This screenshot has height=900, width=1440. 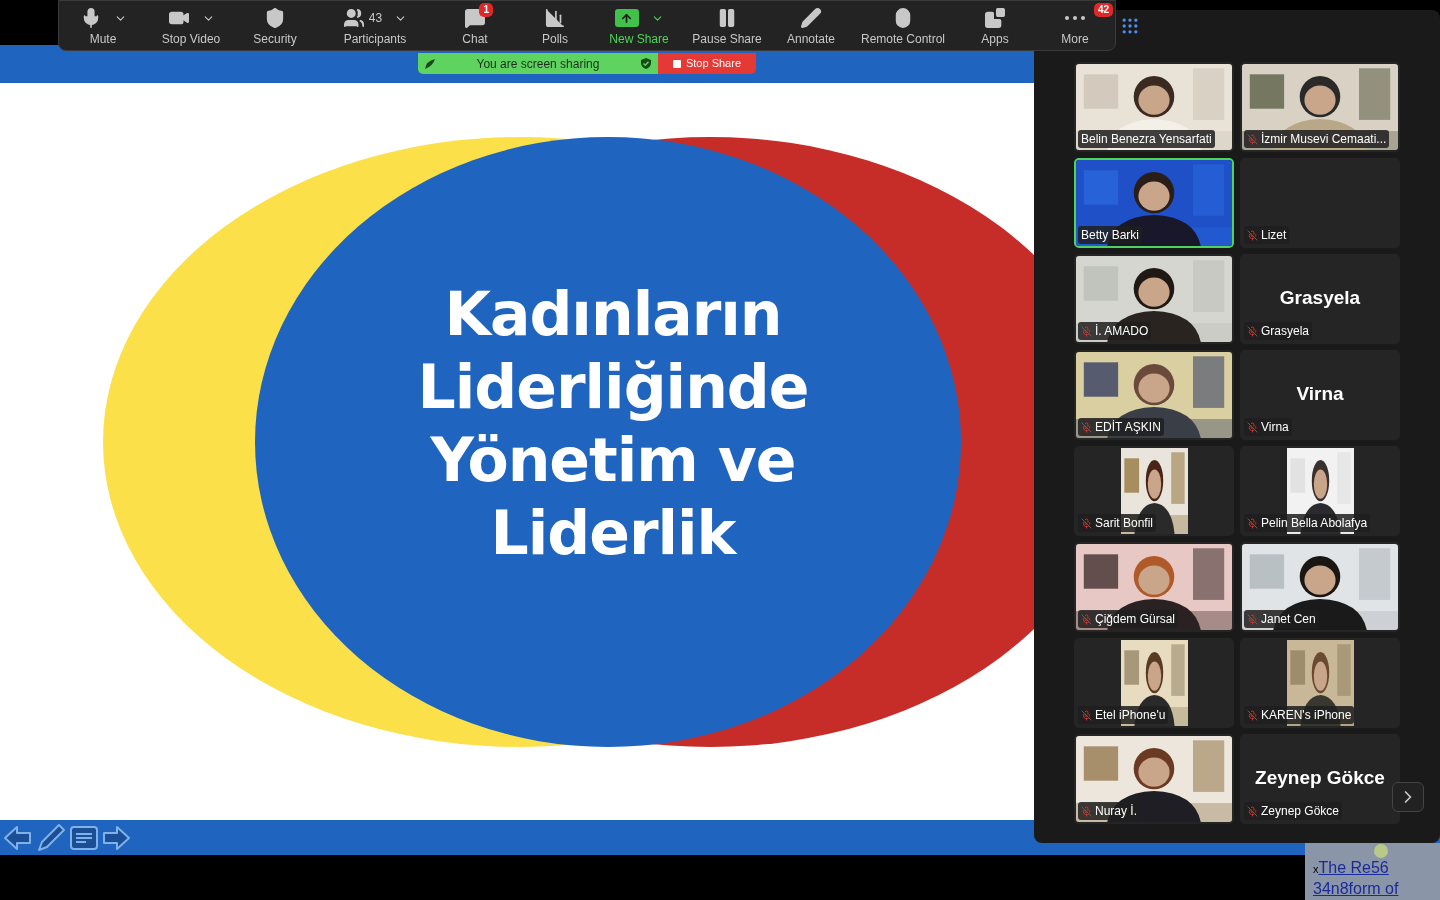 What do you see at coordinates (103, 25) in the screenshot?
I see `toolbar-button: Mute` at bounding box center [103, 25].